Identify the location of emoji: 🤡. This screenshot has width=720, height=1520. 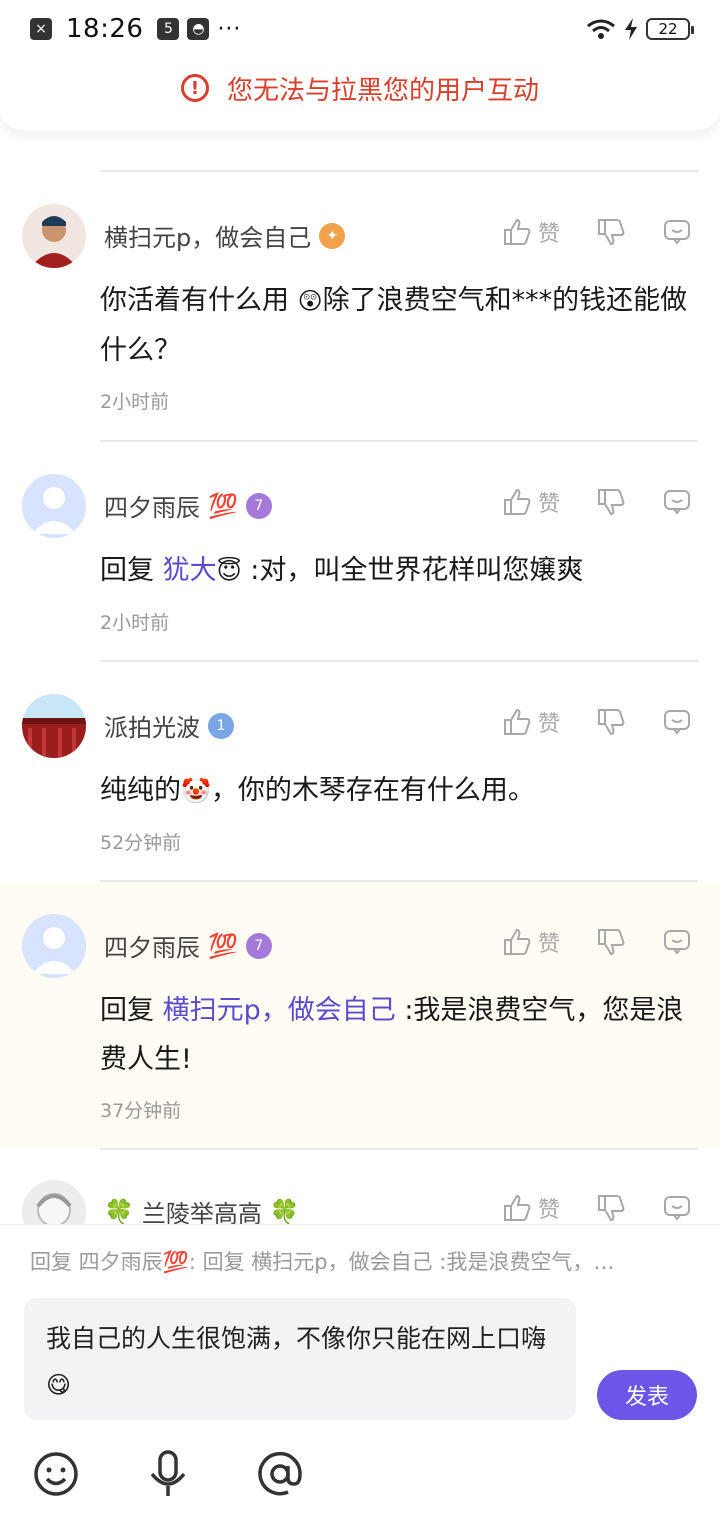
(196, 791).